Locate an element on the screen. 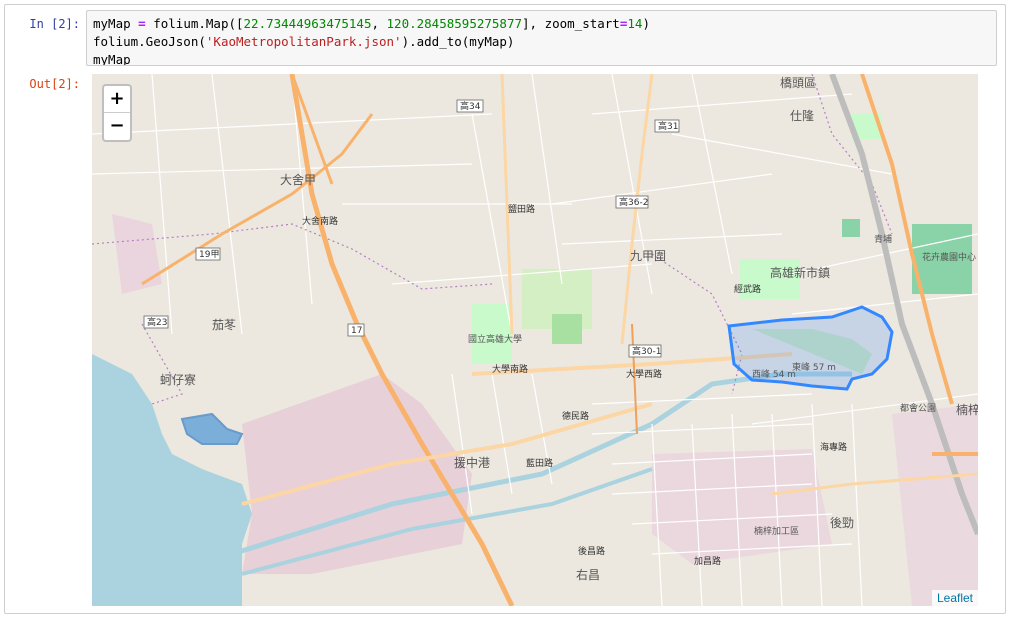  shield-17: 17 is located at coordinates (356, 330).